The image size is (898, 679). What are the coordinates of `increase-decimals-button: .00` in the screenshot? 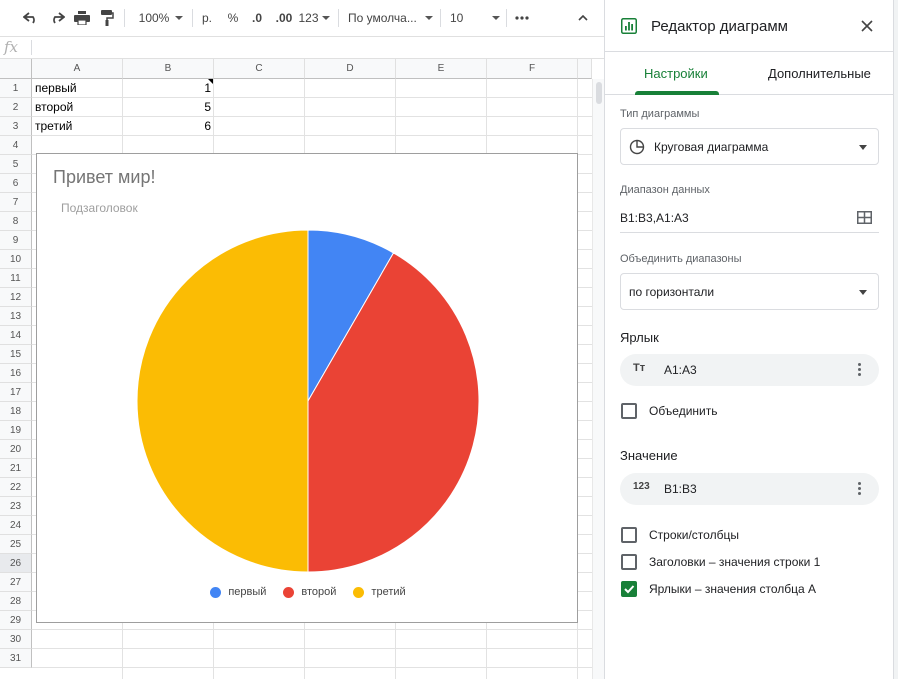 It's located at (284, 18).